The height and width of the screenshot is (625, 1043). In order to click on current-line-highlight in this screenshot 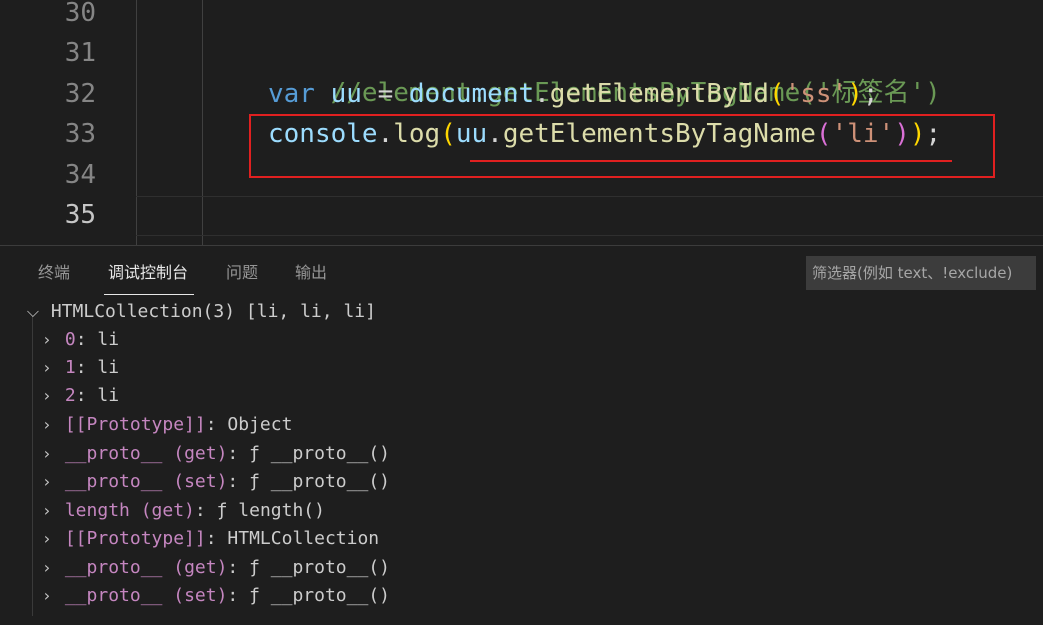, I will do `click(589, 216)`.